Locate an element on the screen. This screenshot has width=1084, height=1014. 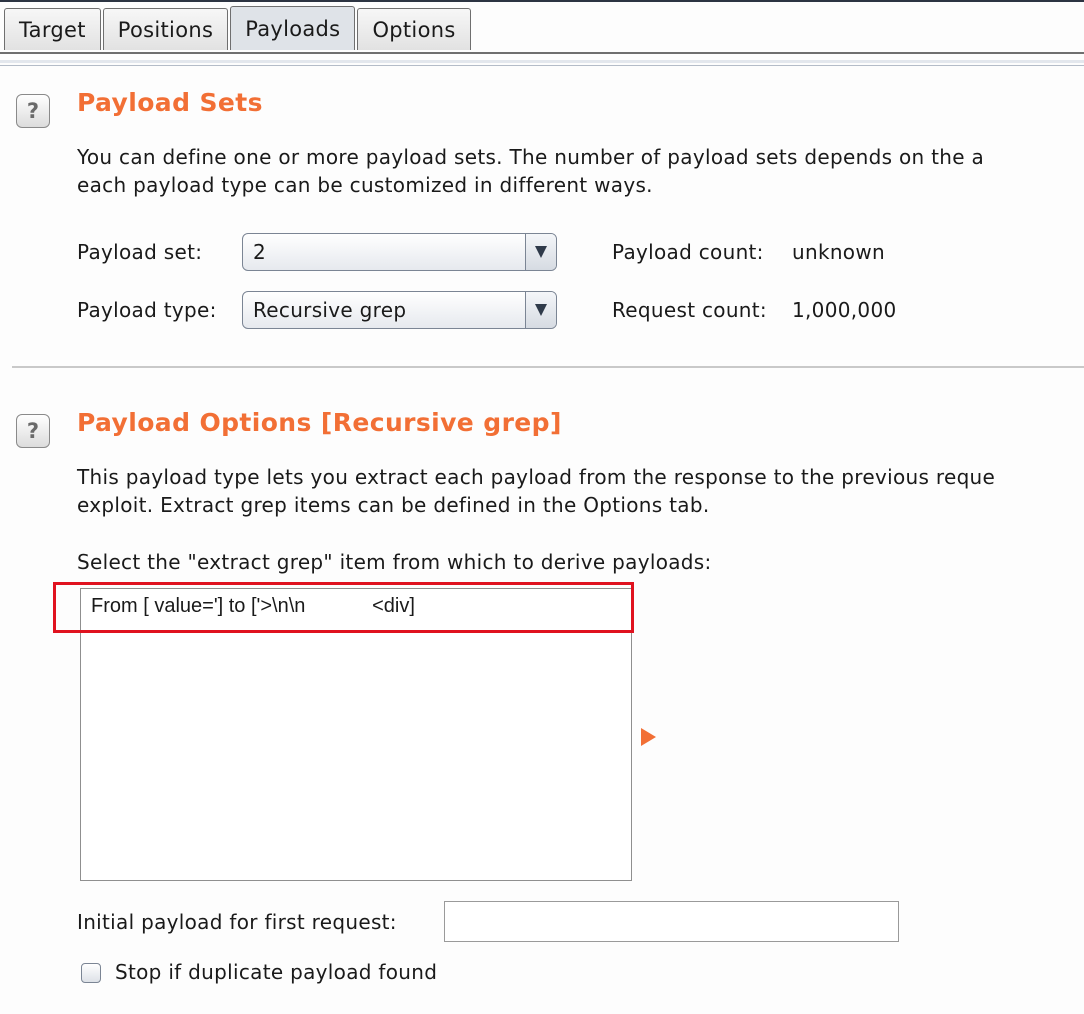
tab-options: Options is located at coordinates (414, 29).